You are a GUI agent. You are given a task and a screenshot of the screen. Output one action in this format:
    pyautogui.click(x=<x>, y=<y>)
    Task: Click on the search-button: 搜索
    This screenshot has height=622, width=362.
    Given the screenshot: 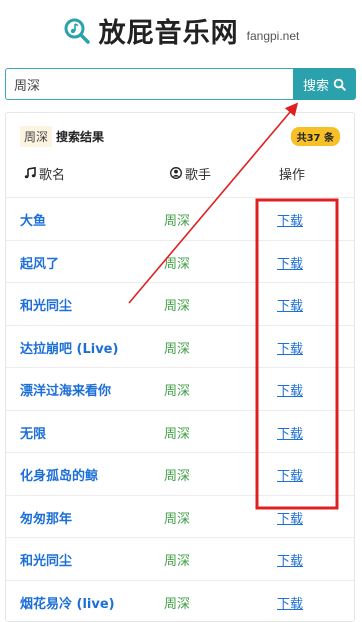 What is the action you would take?
    pyautogui.click(x=324, y=84)
    